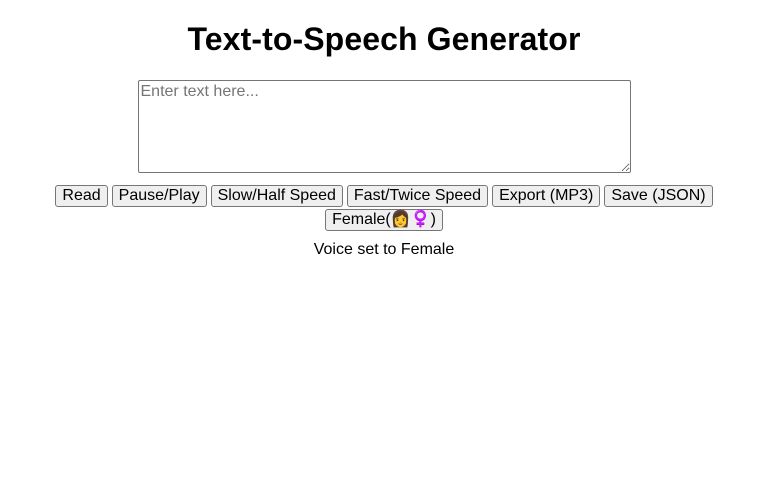 This screenshot has height=480, width=768. What do you see at coordinates (276, 196) in the screenshot?
I see `slow-speed-button: Slow/Half Speed` at bounding box center [276, 196].